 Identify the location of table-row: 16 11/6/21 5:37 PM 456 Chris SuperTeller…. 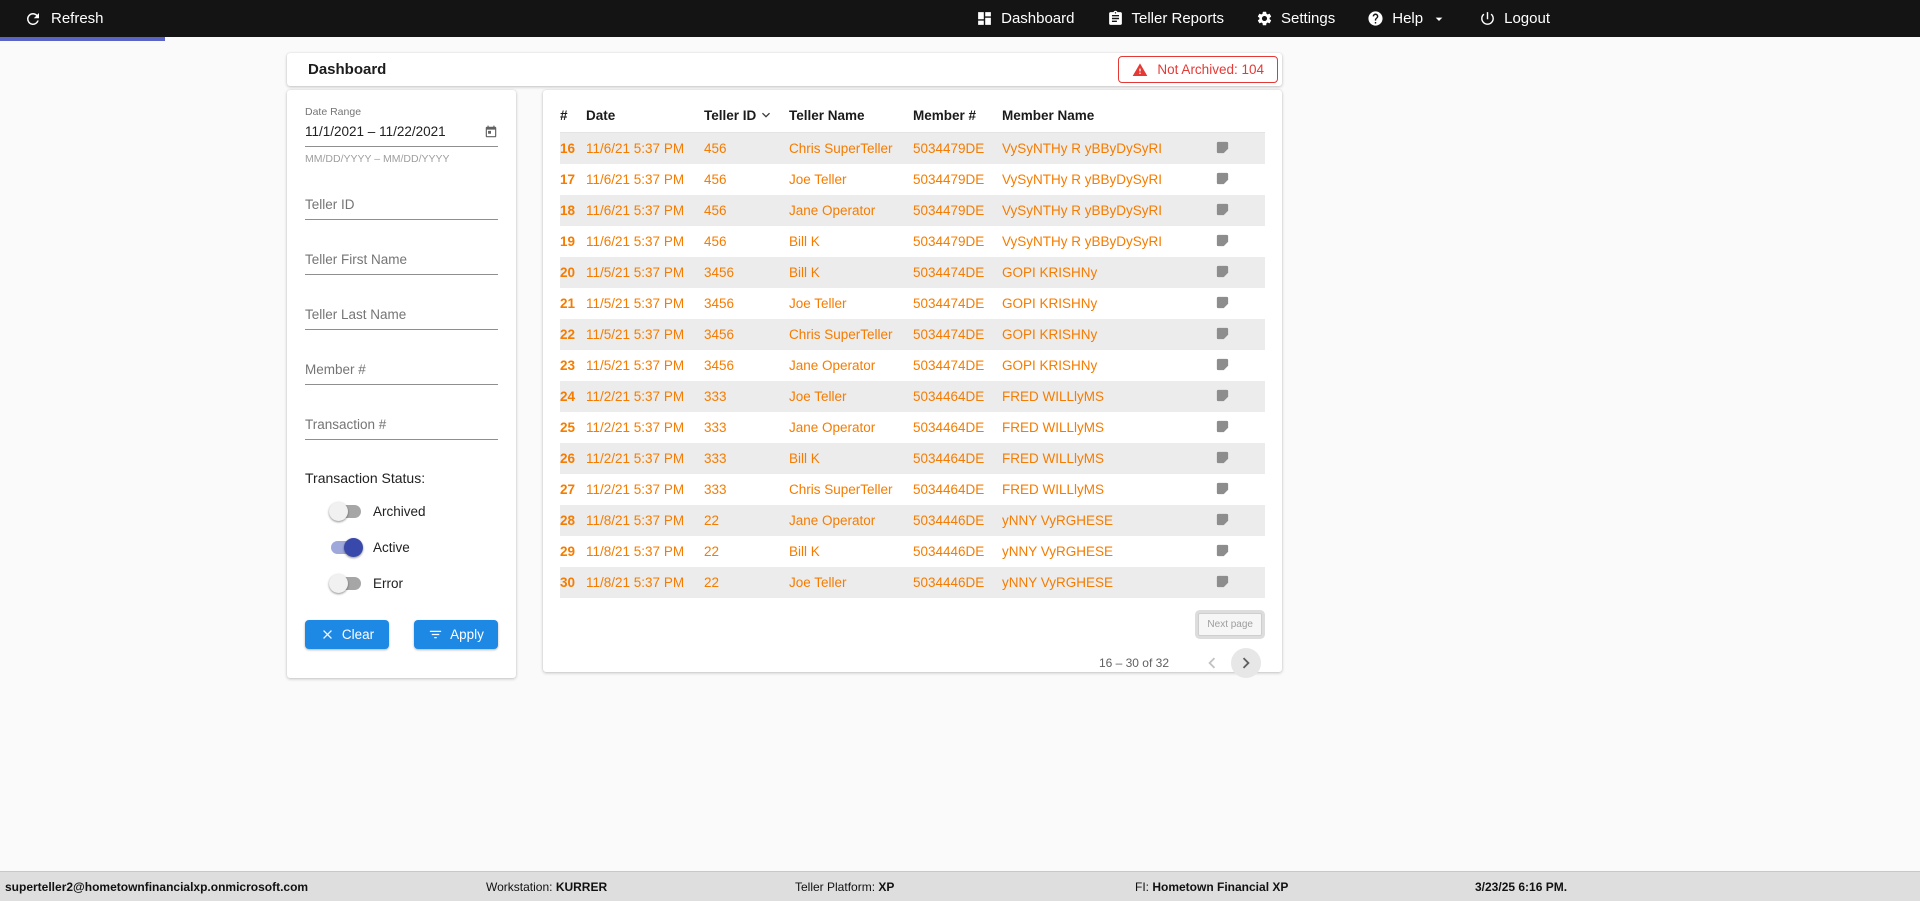
(912, 148).